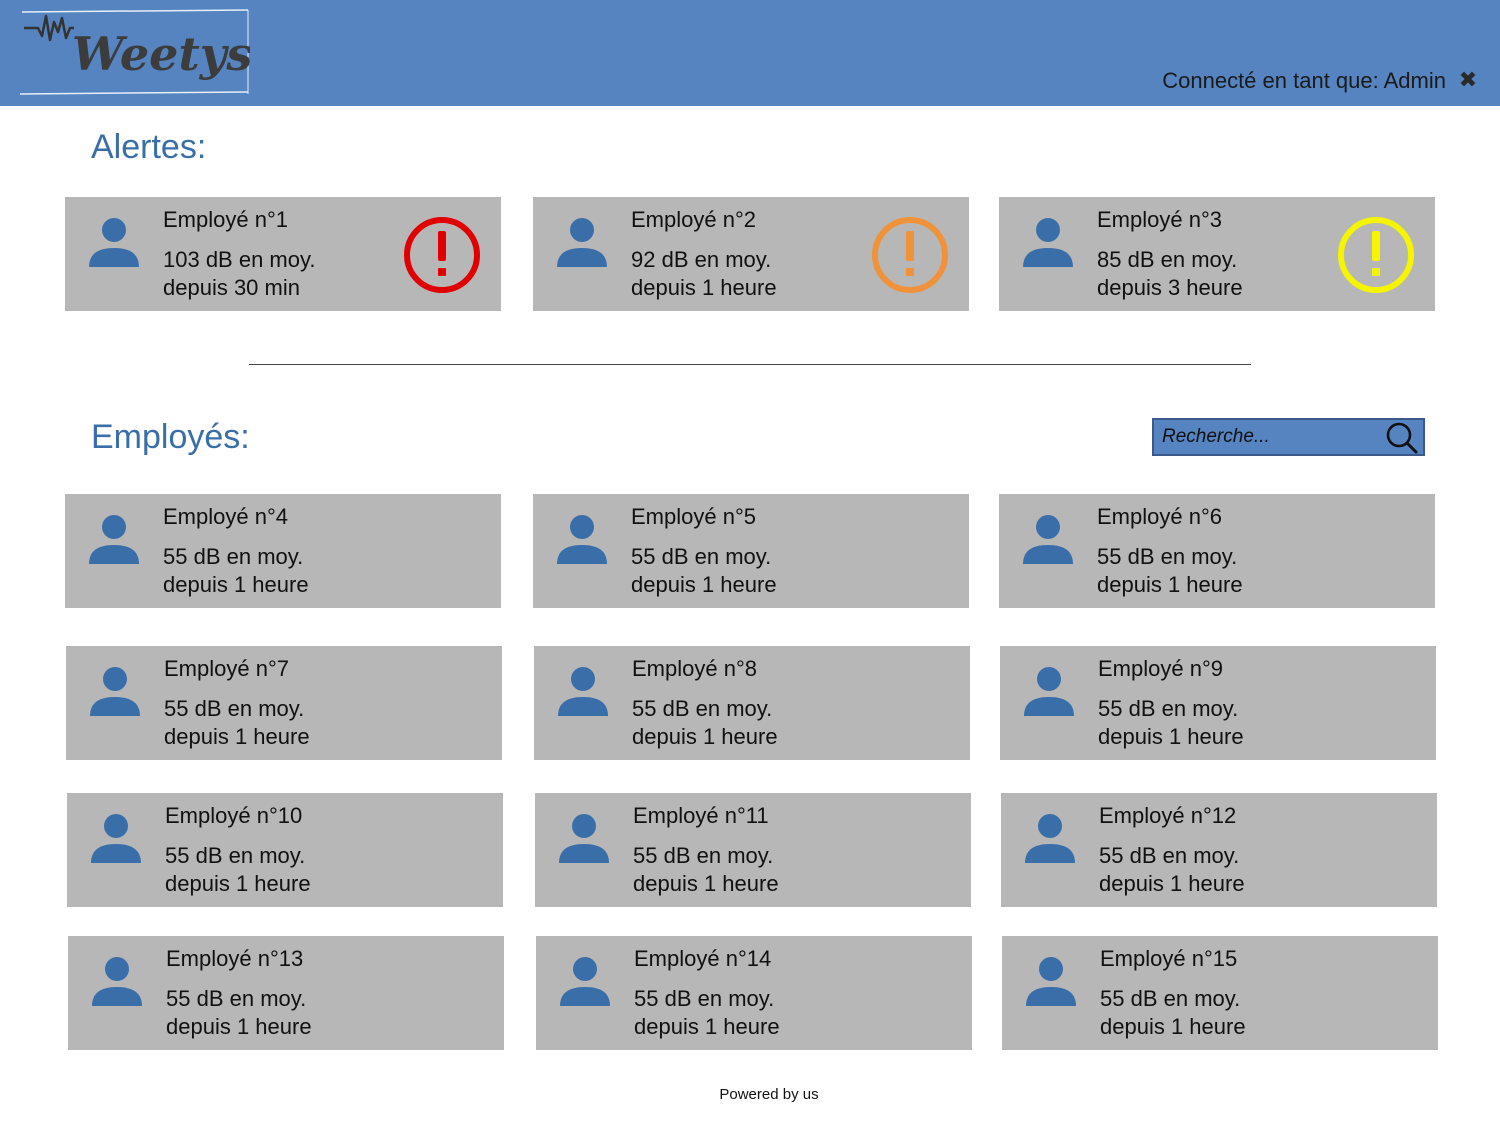 The image size is (1500, 1125). What do you see at coordinates (693, 516) in the screenshot?
I see `employee-name: Employé n°5` at bounding box center [693, 516].